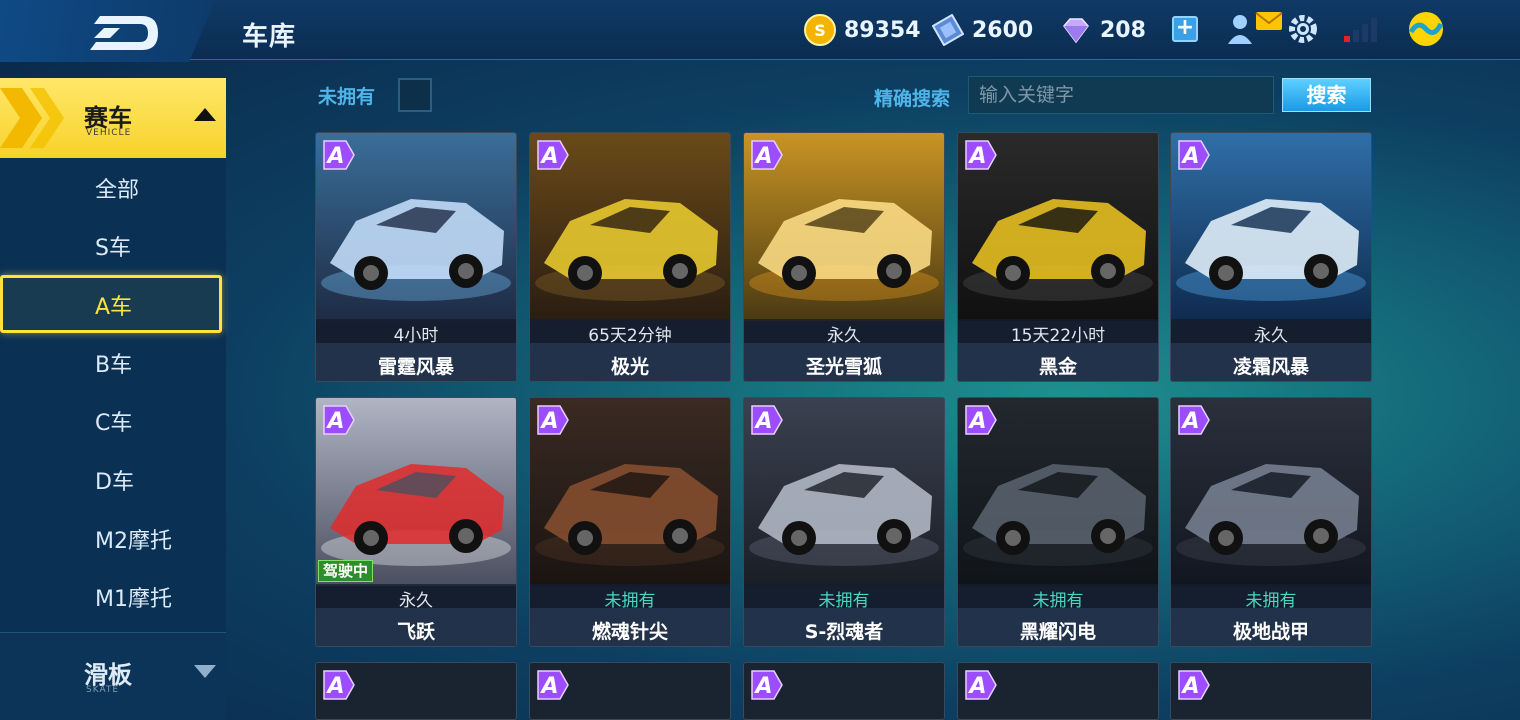 The width and height of the screenshot is (1520, 720). I want to click on search-button: 搜索, so click(1326, 95).